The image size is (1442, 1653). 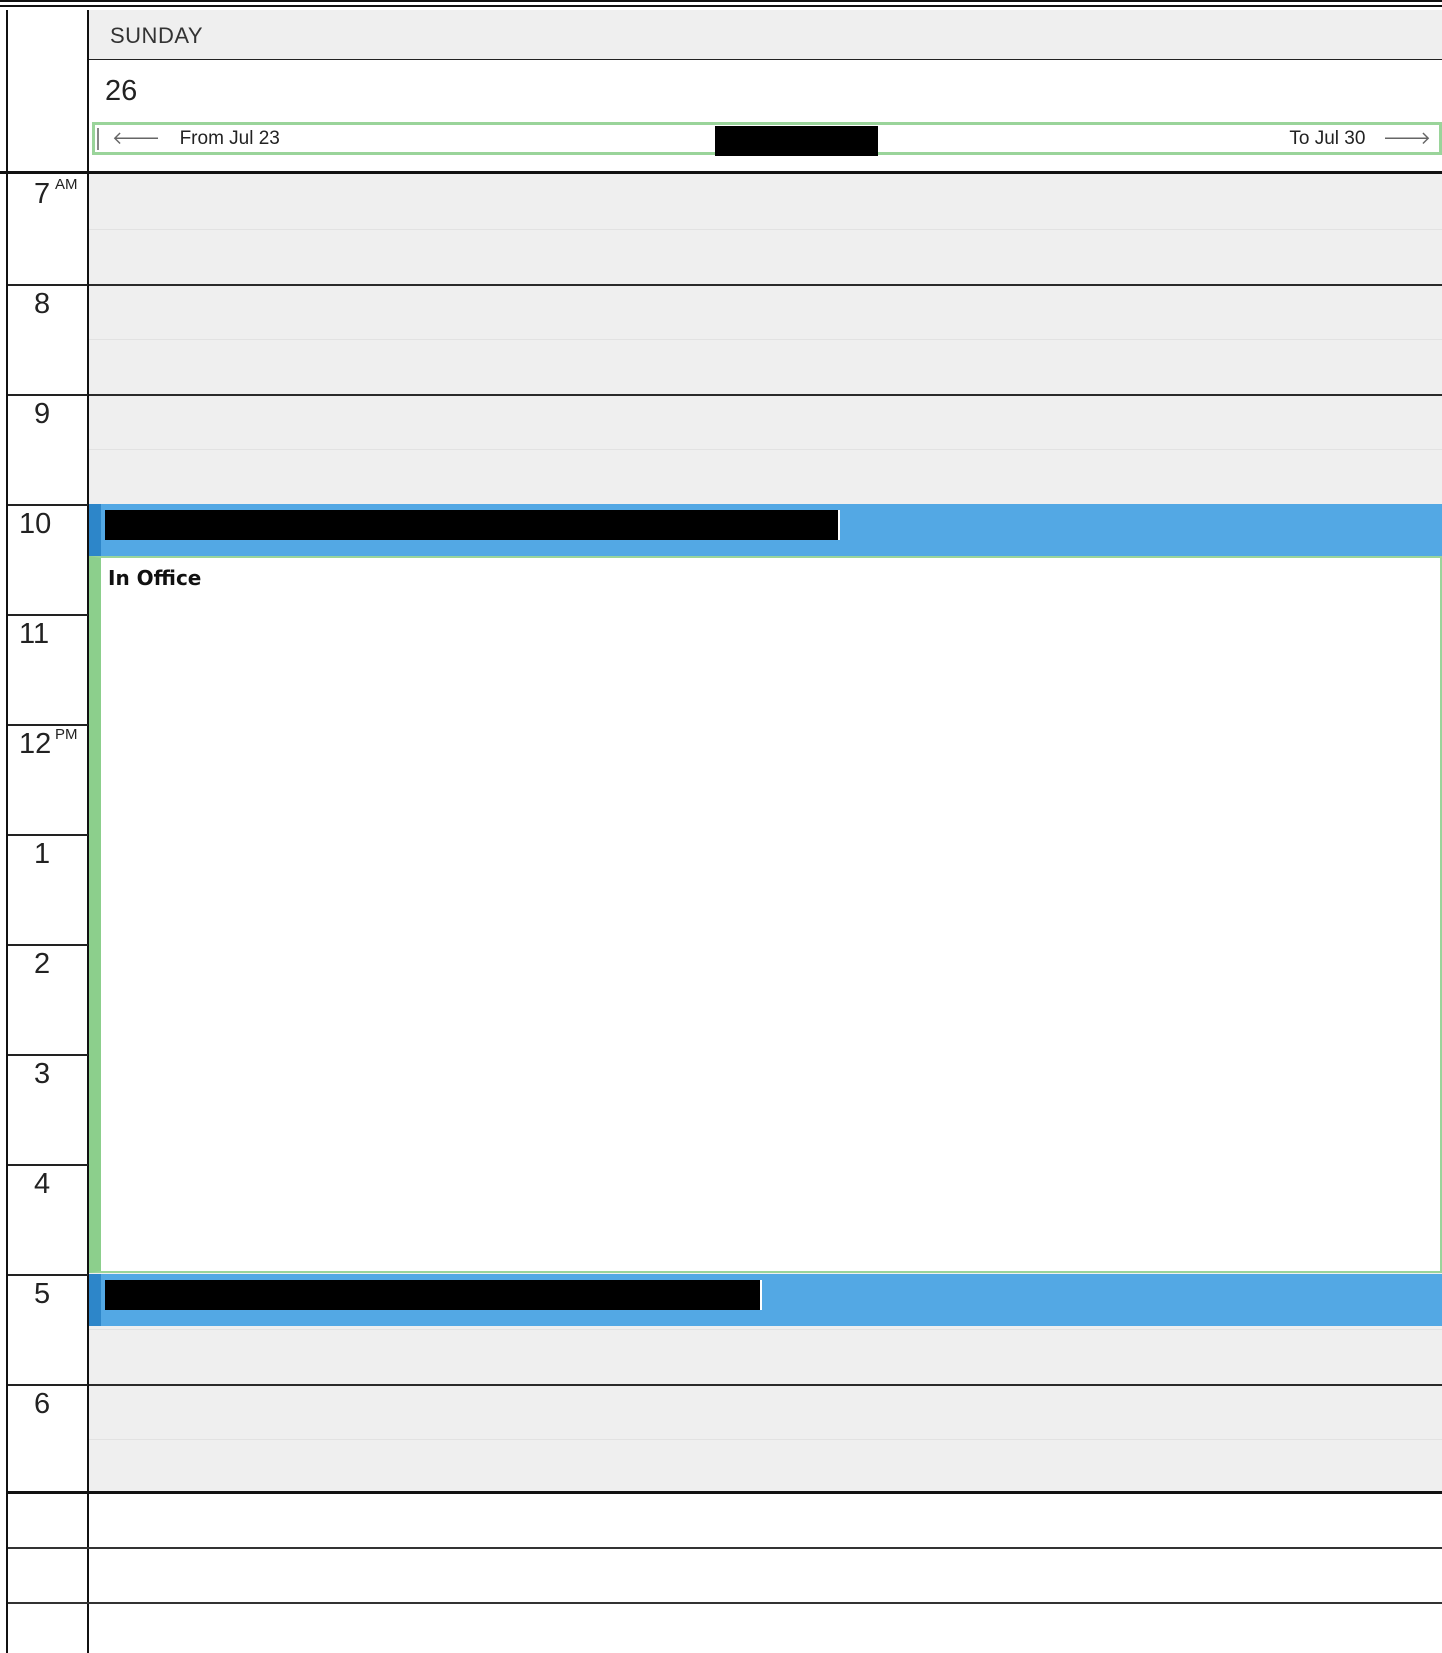 I want to click on arrow-right-icon: 🡒, so click(x=1406, y=138).